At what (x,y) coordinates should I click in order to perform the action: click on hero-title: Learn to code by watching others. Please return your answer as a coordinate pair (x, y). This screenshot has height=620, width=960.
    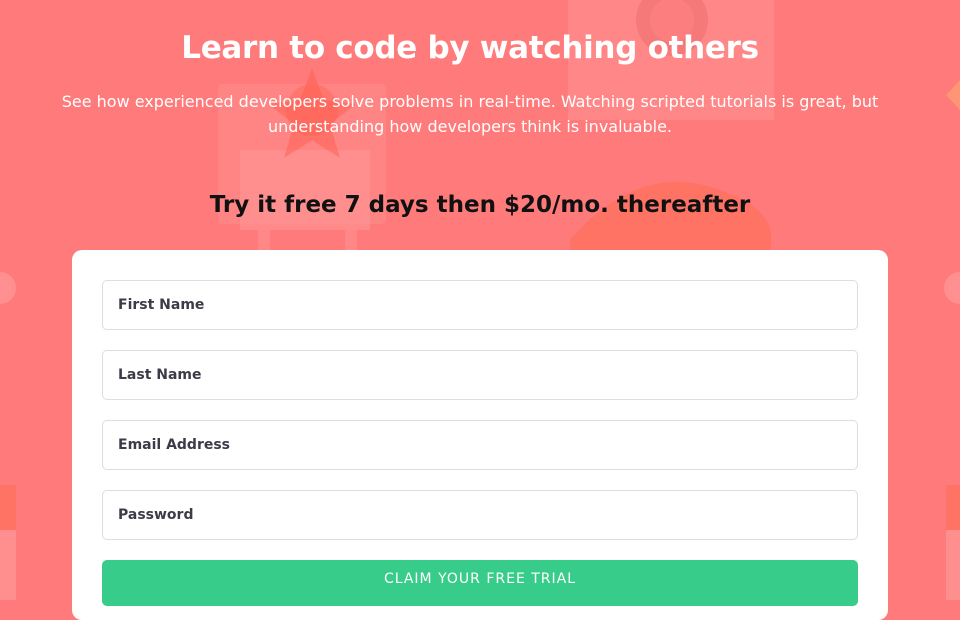
    Looking at the image, I should click on (470, 48).